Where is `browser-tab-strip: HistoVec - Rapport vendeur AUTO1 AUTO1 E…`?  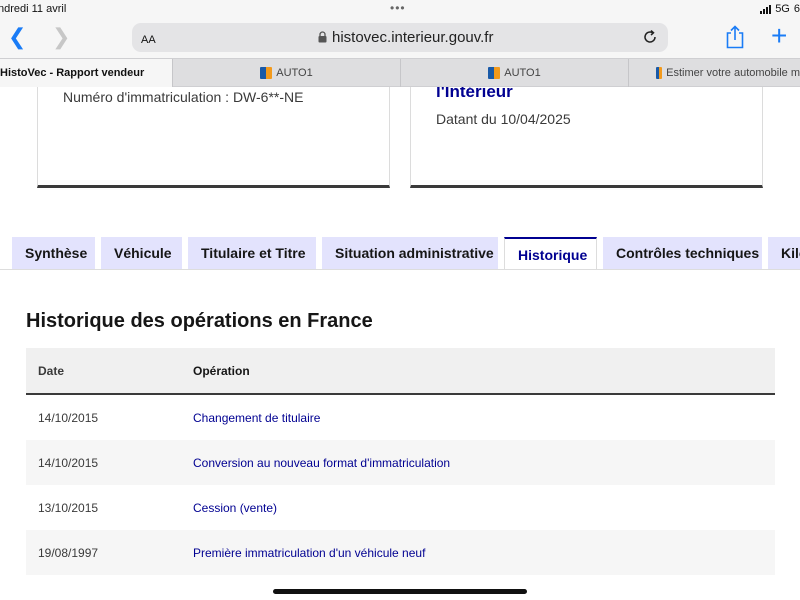
browser-tab-strip: HistoVec - Rapport vendeur AUTO1 AUTO1 E… is located at coordinates (400, 72).